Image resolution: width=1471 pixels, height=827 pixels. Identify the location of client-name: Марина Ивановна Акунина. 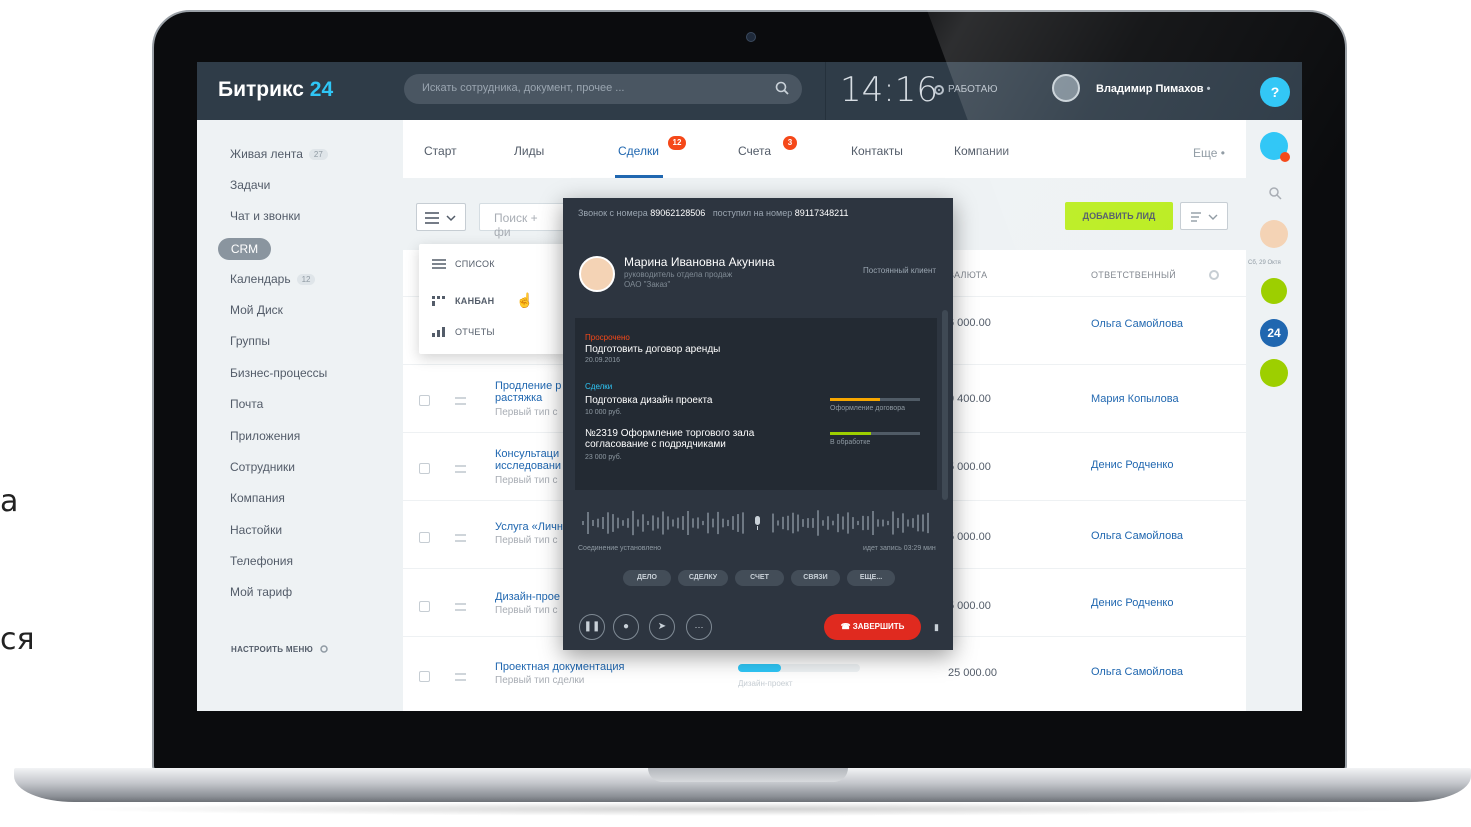
(699, 262).